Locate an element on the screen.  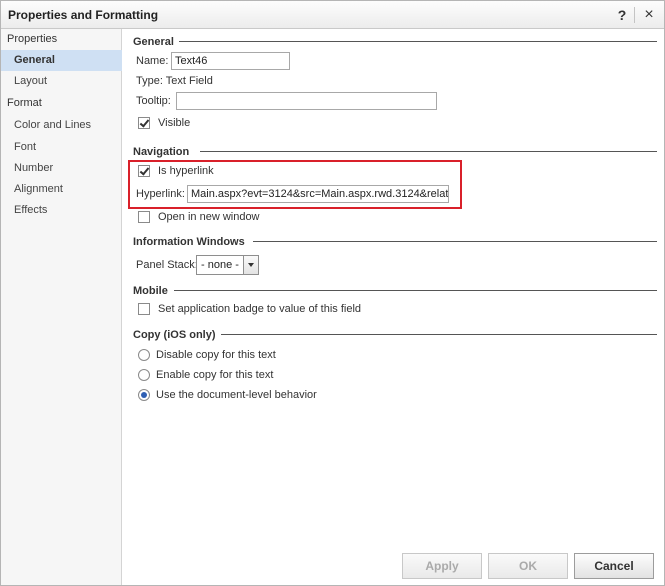
apply-button: Apply is located at coordinates (442, 566).